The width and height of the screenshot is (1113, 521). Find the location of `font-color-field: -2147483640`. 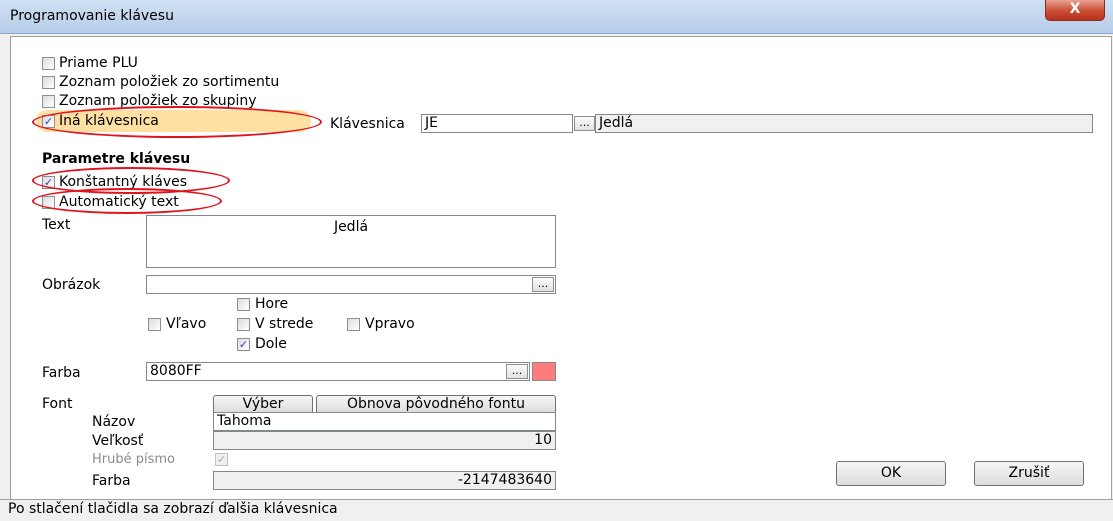

font-color-field: -2147483640 is located at coordinates (384, 480).